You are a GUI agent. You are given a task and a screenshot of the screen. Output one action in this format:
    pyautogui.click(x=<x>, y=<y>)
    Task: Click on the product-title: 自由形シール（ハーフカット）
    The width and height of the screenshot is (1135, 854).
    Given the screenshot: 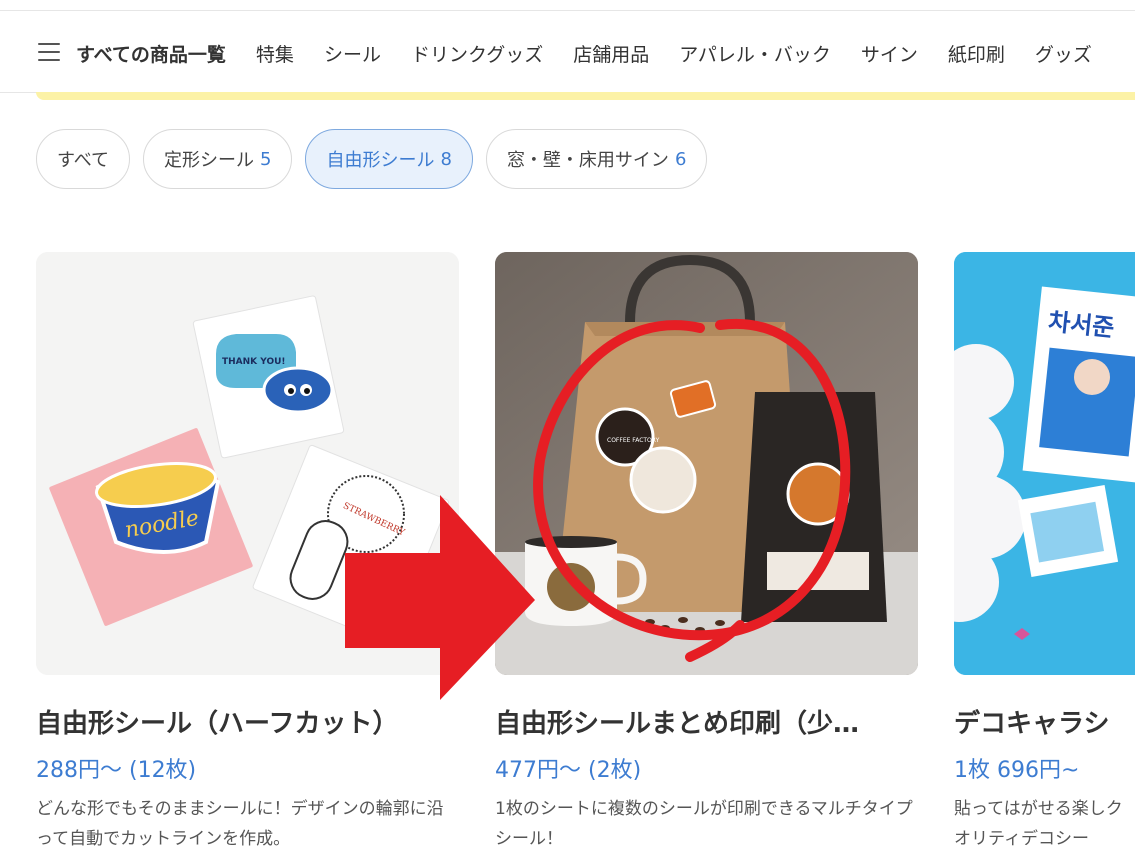 What is the action you would take?
    pyautogui.click(x=247, y=721)
    